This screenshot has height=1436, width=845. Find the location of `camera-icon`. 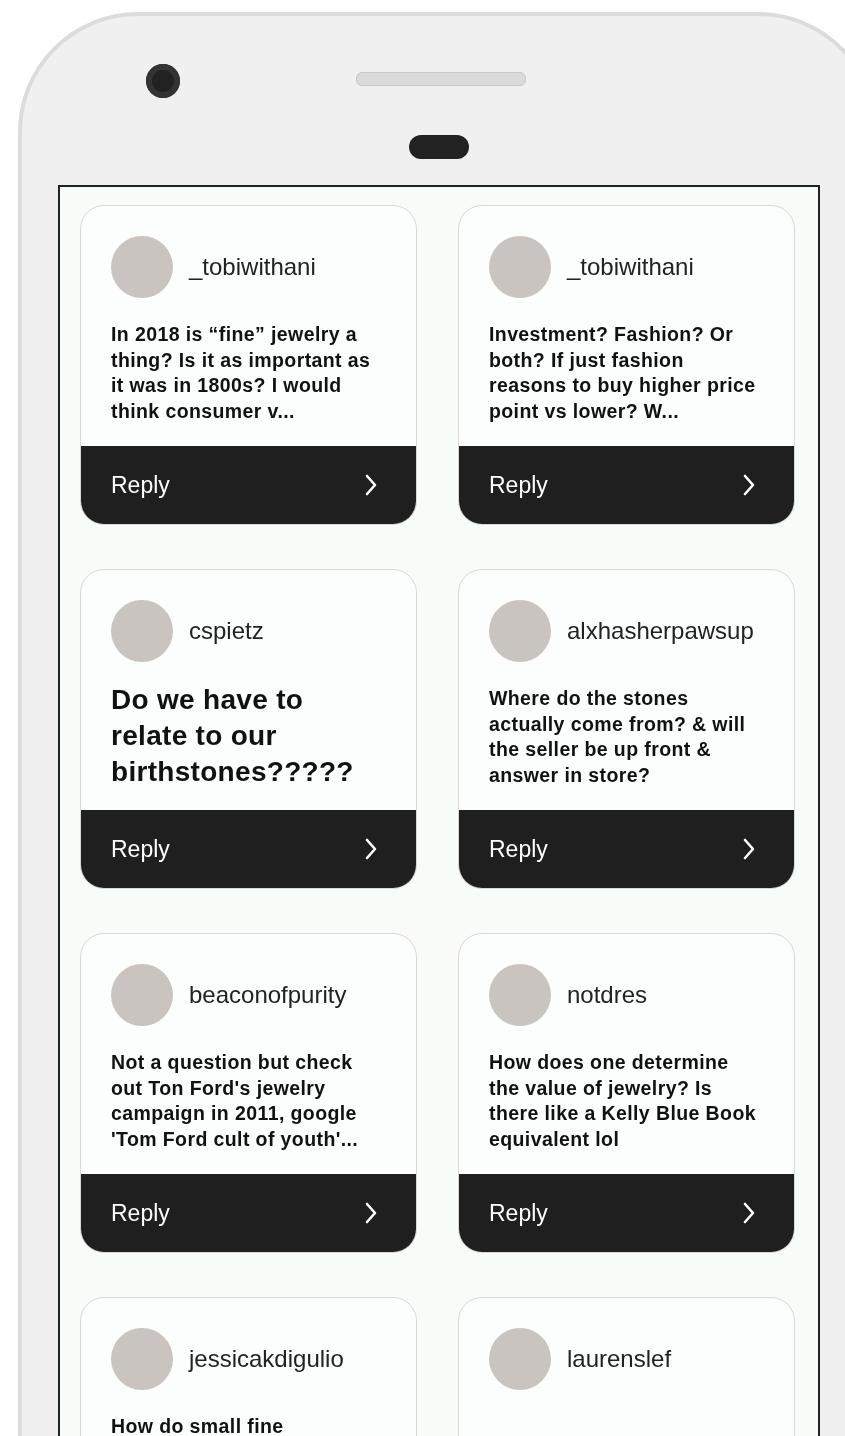

camera-icon is located at coordinates (163, 81).